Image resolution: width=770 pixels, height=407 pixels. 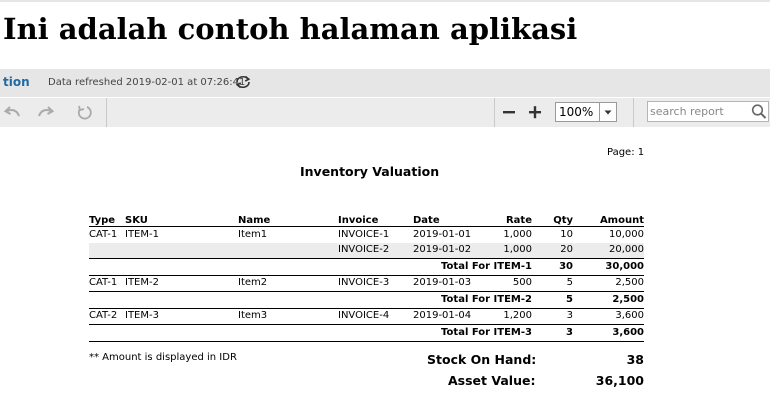 What do you see at coordinates (442, 234) in the screenshot?
I see `cell-date: 2019-01-01` at bounding box center [442, 234].